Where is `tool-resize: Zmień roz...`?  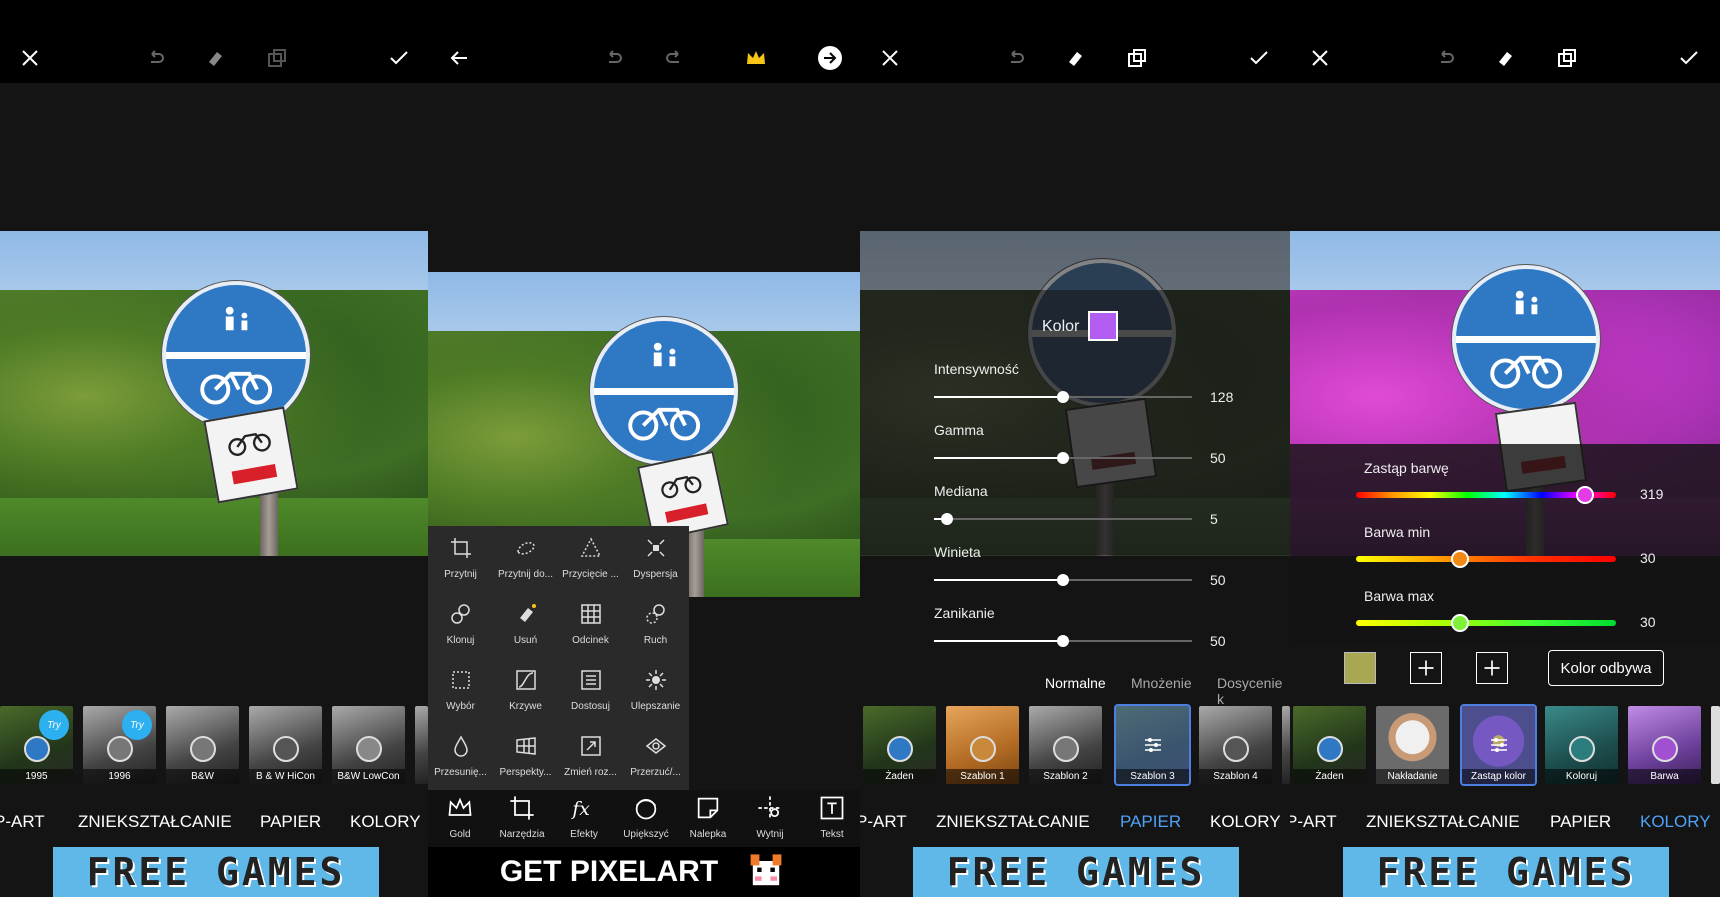
tool-resize: Zmień roz... is located at coordinates (590, 757).